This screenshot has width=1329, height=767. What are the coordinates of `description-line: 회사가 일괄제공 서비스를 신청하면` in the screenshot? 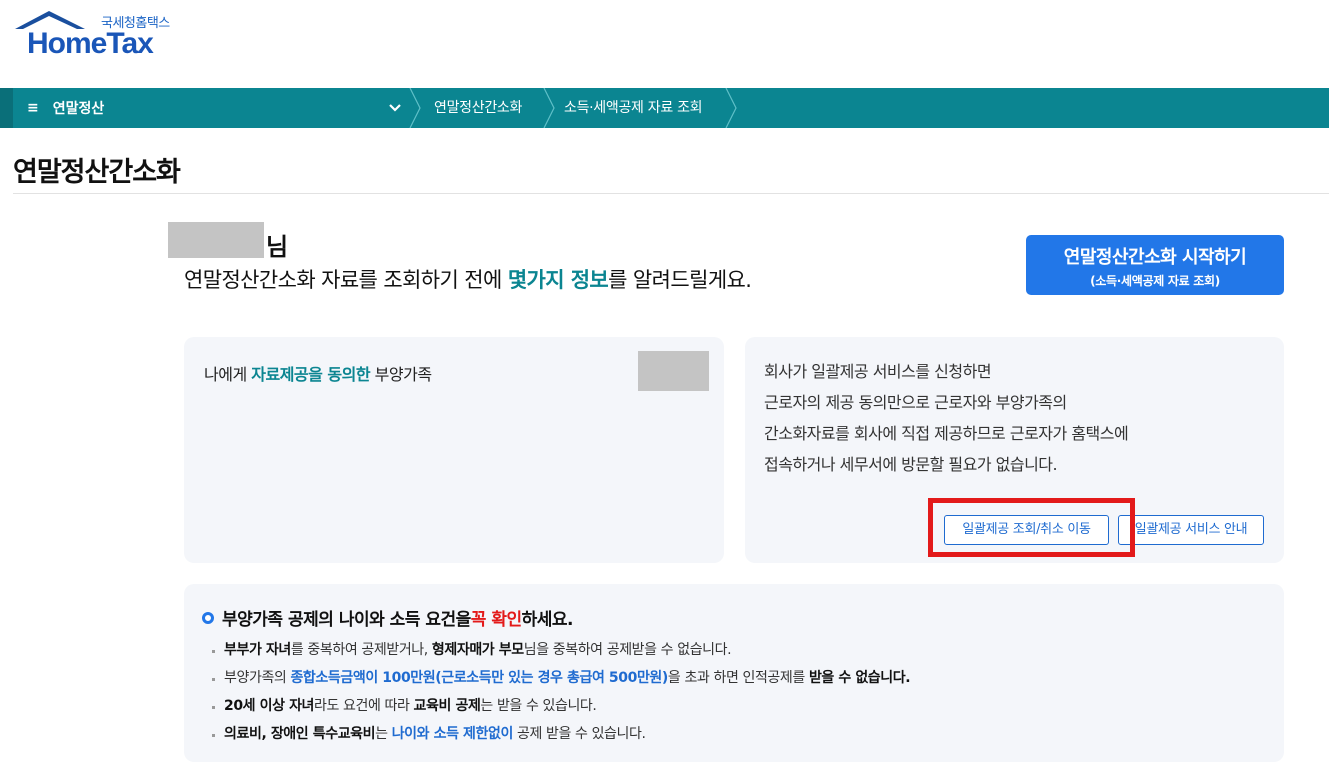 It's located at (878, 371).